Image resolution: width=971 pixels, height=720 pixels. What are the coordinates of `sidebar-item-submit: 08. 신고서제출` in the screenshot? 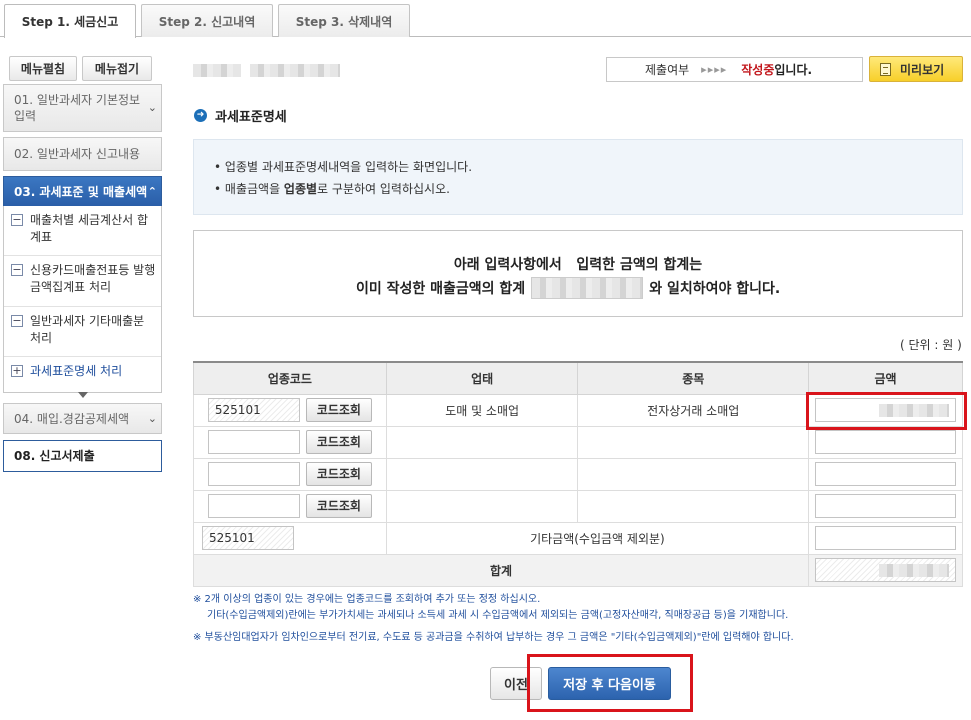 It's located at (82, 456).